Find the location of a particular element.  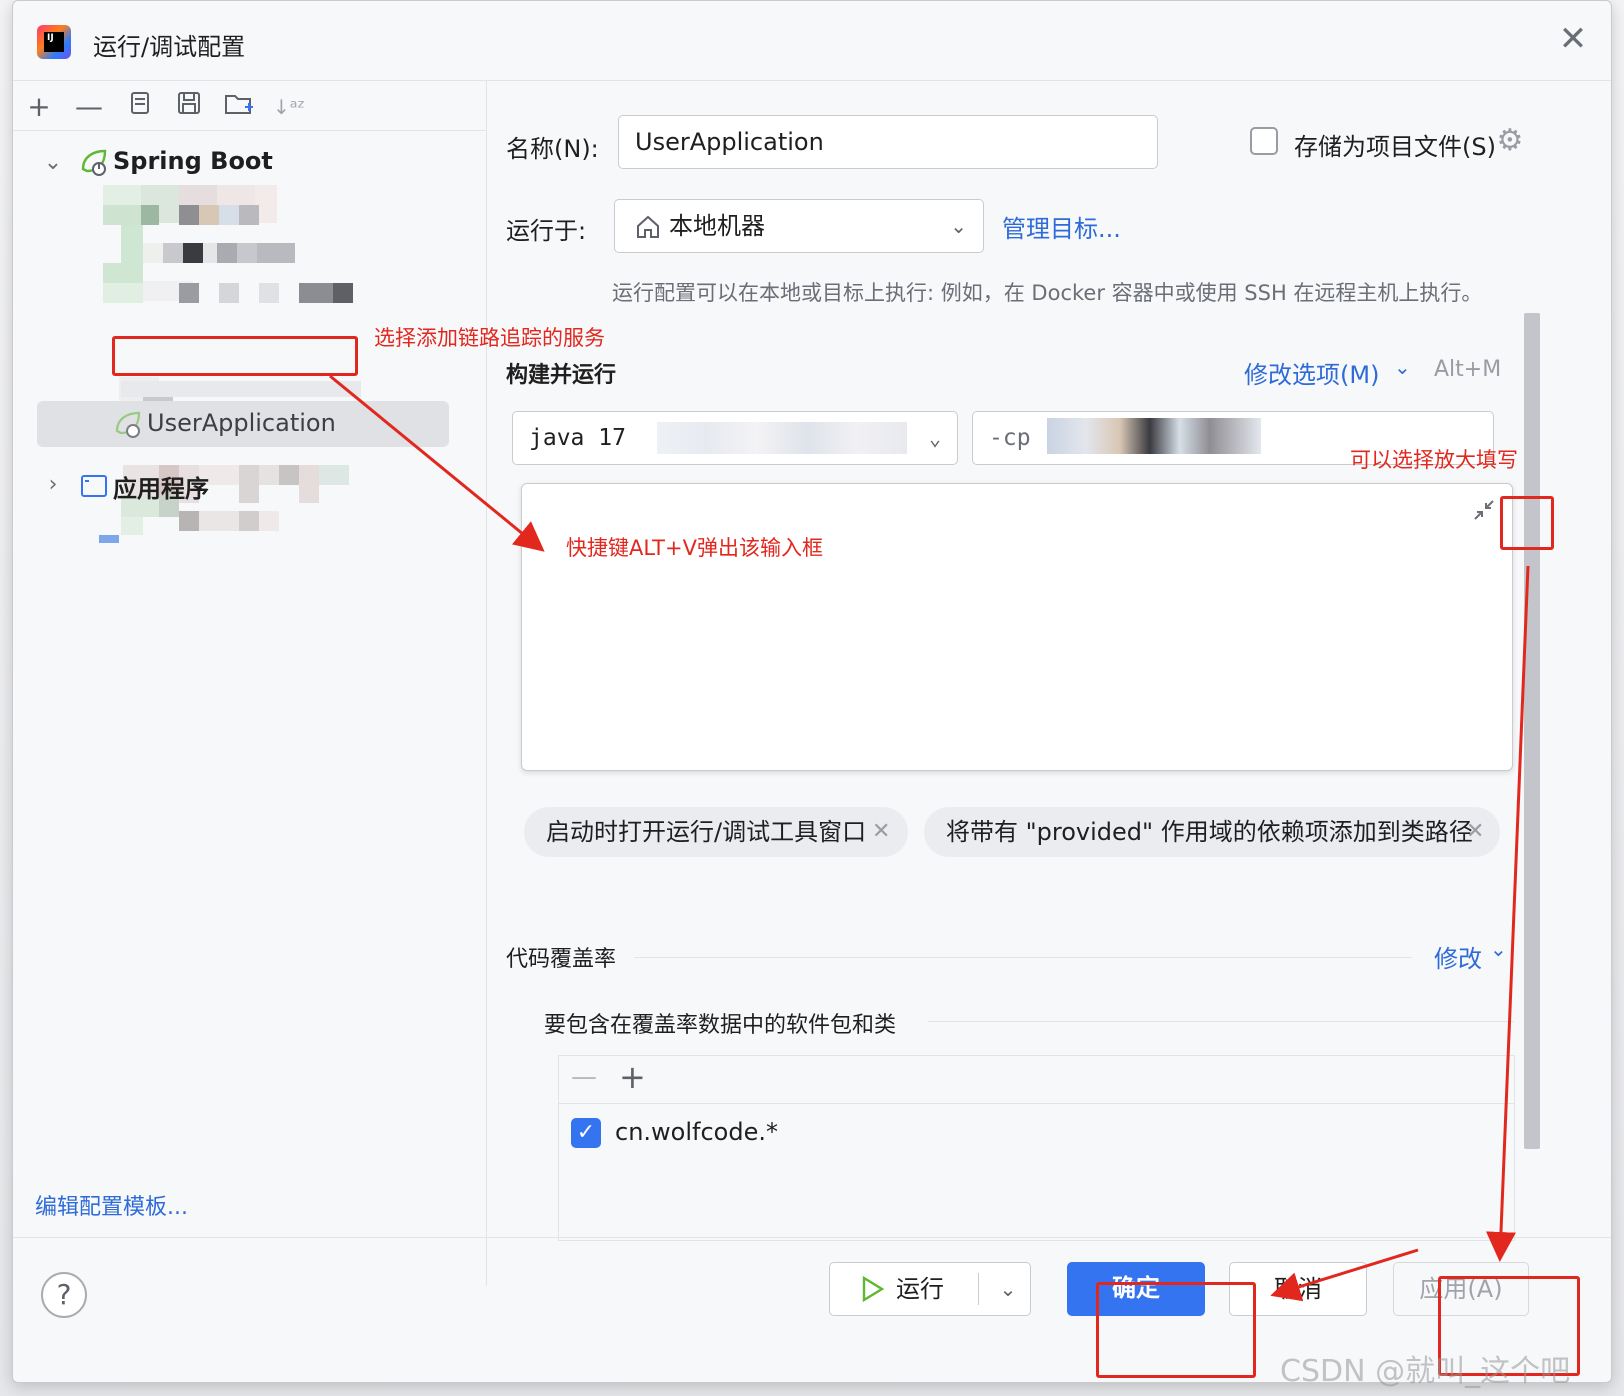

spring-boot-app-icon is located at coordinates (128, 424).